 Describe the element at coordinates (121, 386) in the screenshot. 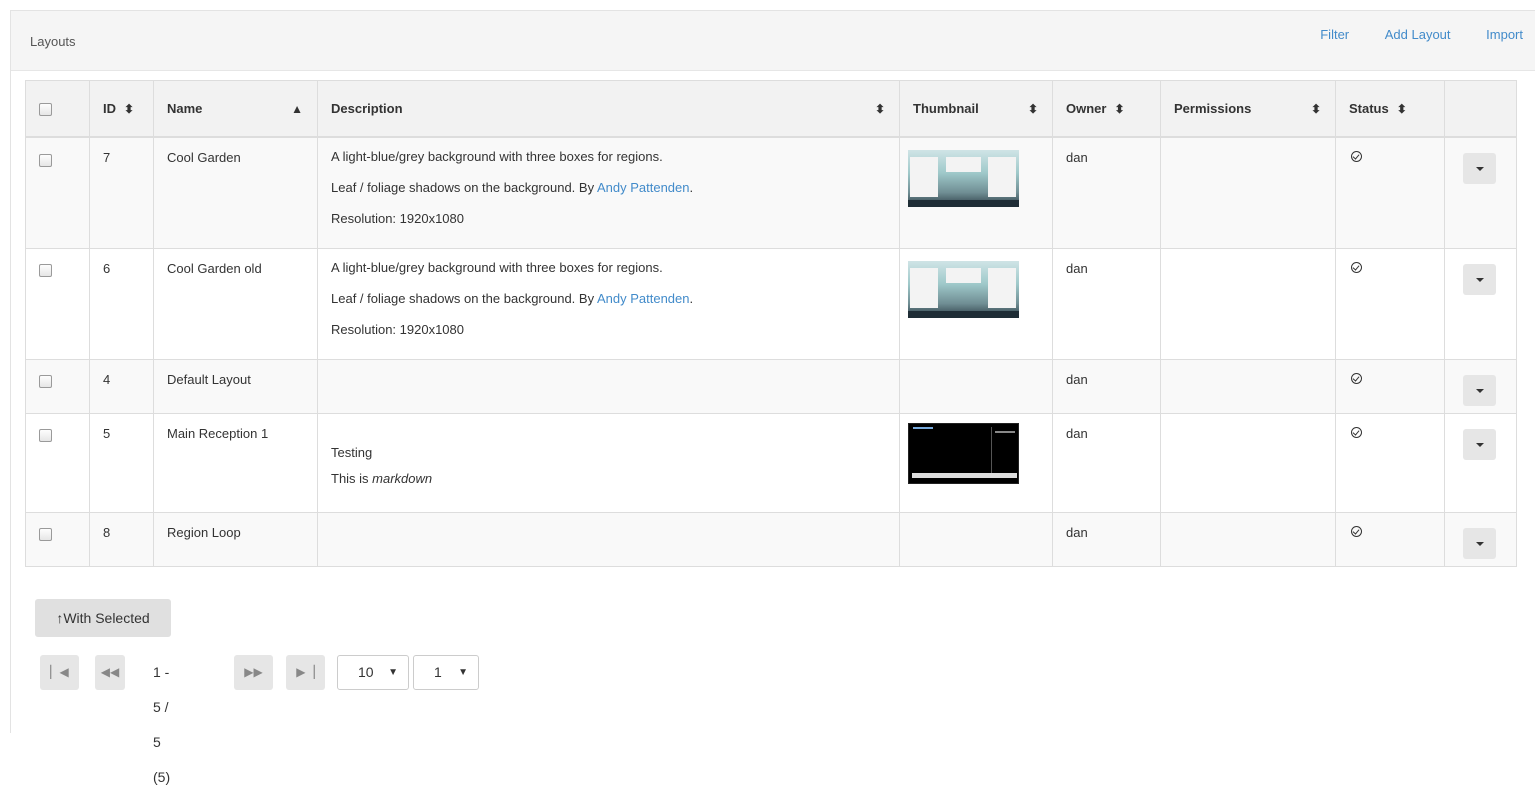

I see `id-cell: 4` at that location.